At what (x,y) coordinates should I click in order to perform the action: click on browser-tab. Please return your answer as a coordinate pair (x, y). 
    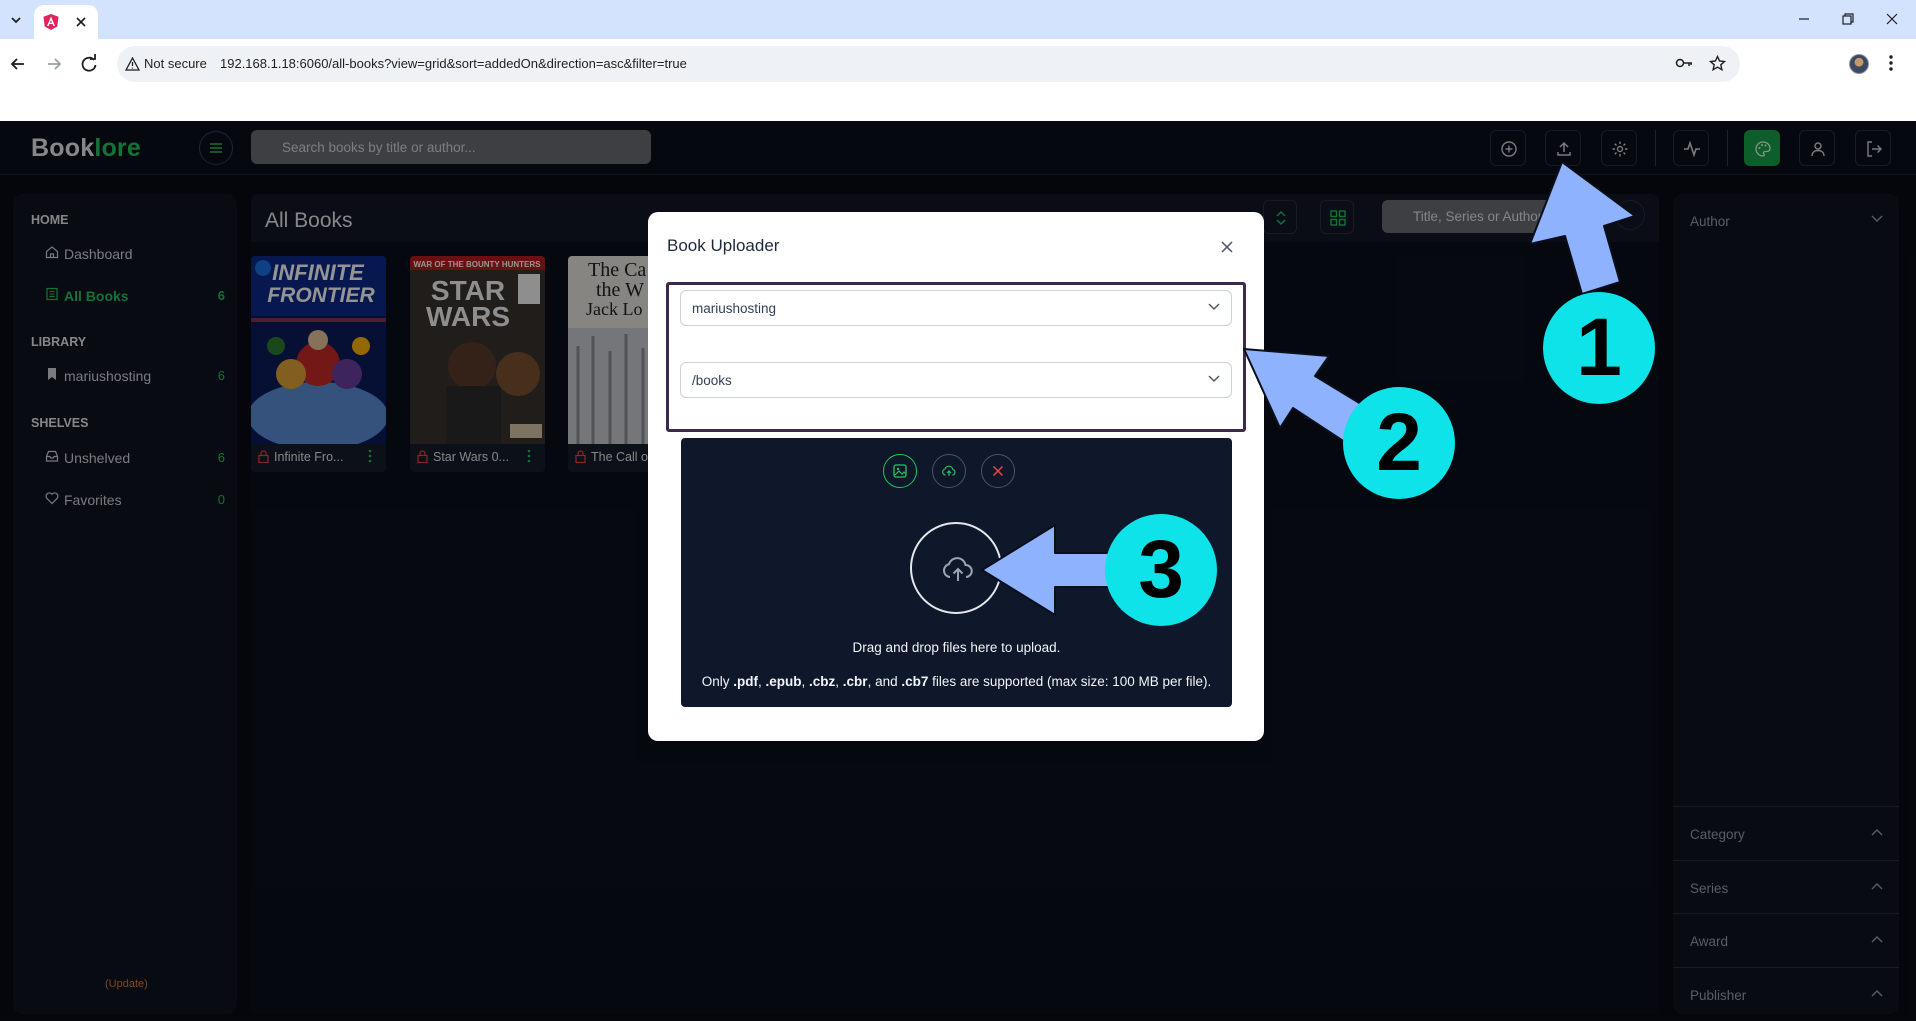
    Looking at the image, I should click on (66, 22).